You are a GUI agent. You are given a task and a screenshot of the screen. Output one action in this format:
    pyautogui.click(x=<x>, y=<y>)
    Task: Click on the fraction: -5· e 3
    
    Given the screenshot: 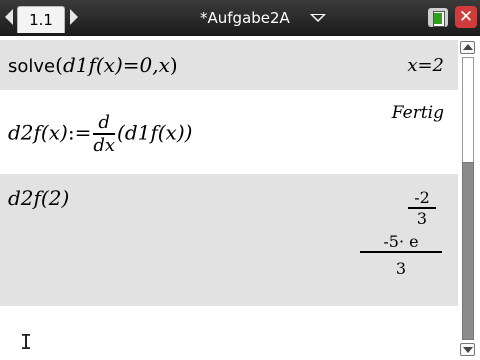 What is the action you would take?
    pyautogui.click(x=401, y=255)
    